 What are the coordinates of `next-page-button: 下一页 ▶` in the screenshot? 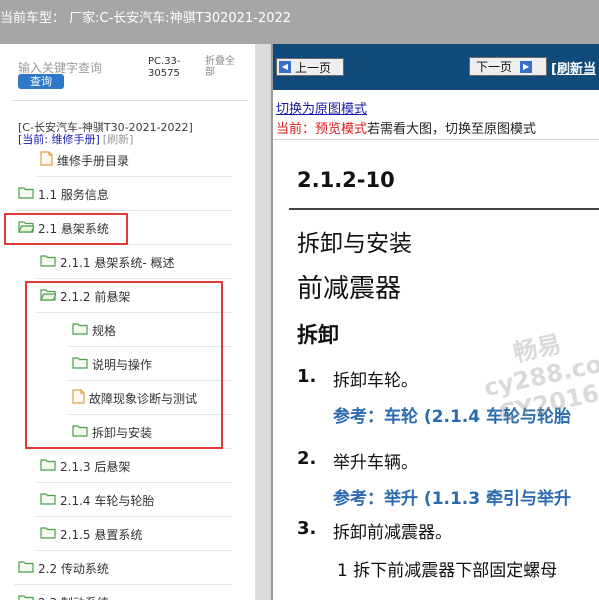 It's located at (508, 66).